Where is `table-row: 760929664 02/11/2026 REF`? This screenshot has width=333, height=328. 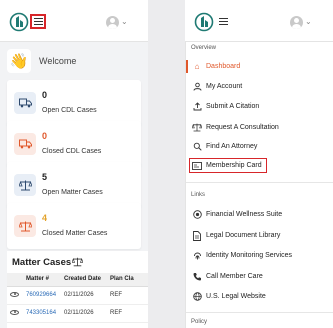
table-row: 760929664 02/11/2026 REF is located at coordinates (77, 295).